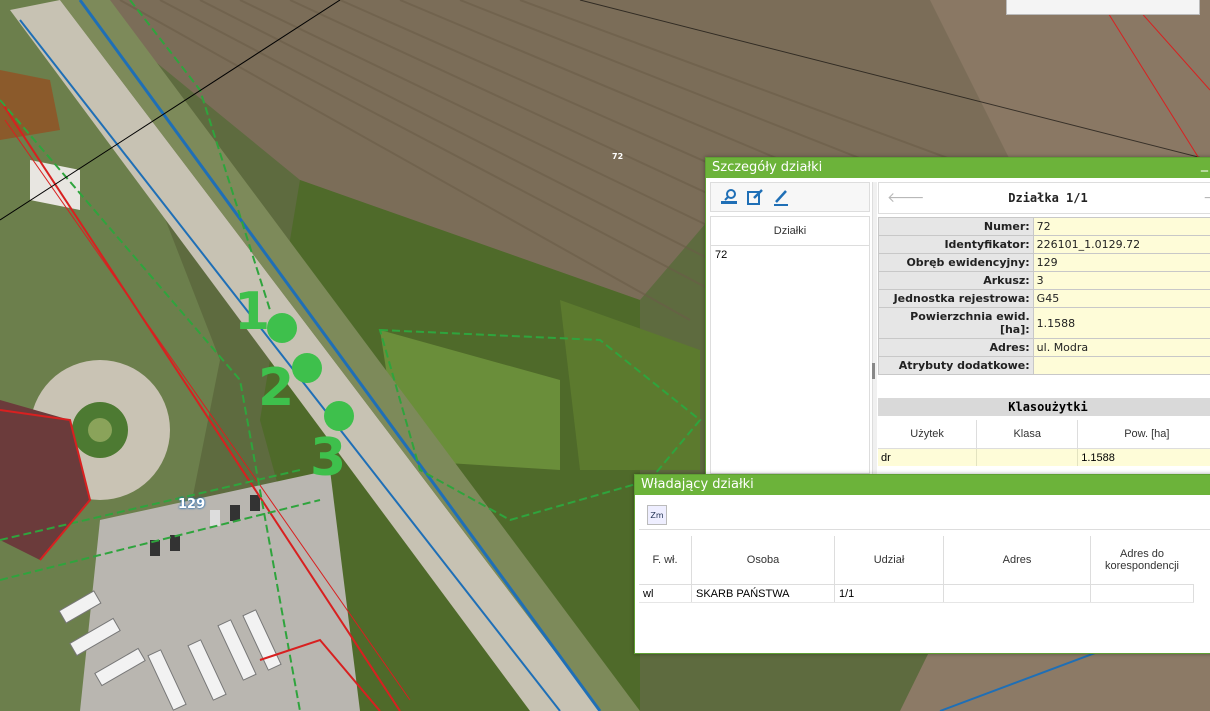 The width and height of the screenshot is (1210, 711). What do you see at coordinates (763, 560) in the screenshot?
I see `col-osoba: Osoba` at bounding box center [763, 560].